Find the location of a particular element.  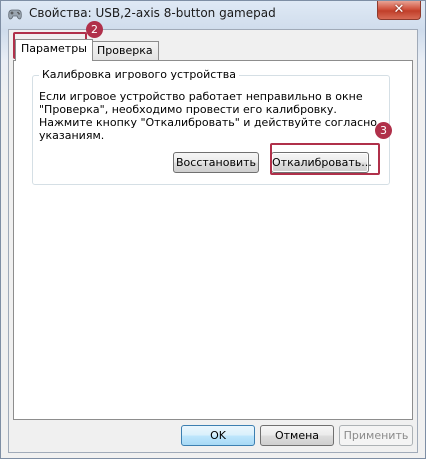

window-title: Свойства: USB,2-axis 8-button gamepad is located at coordinates (152, 13).